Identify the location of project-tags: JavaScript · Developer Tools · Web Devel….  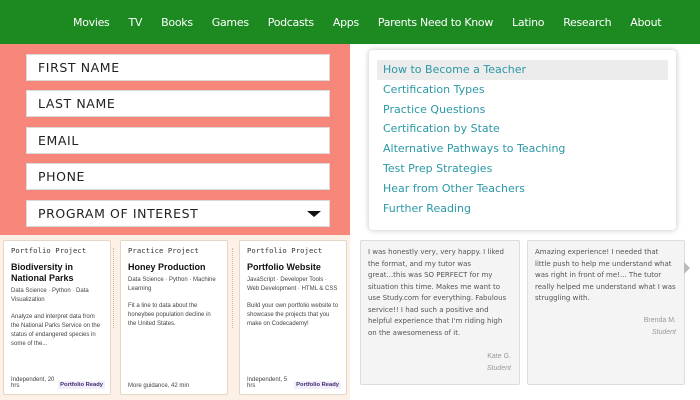
(292, 284).